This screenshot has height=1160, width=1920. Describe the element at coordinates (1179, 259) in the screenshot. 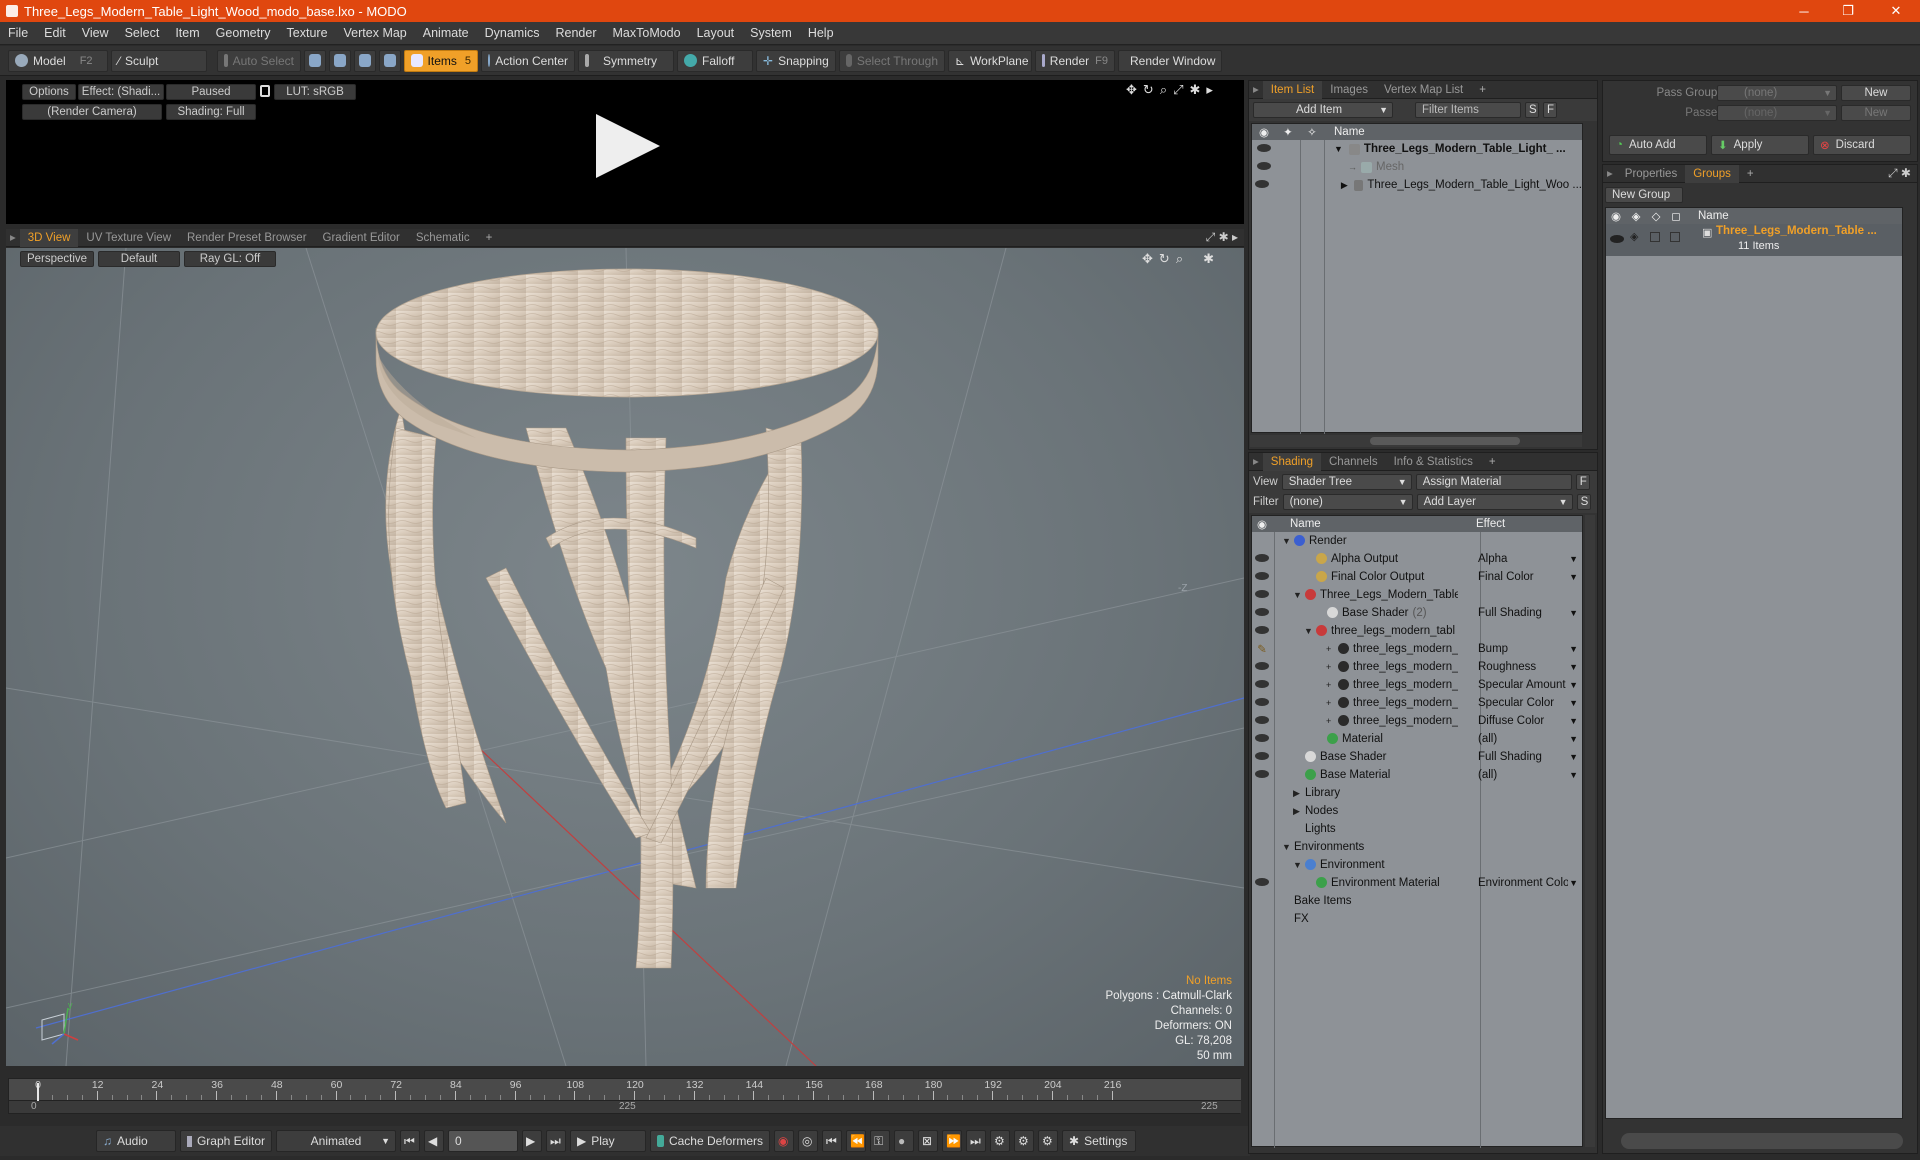

I see `zoom-icon: ⌕` at that location.